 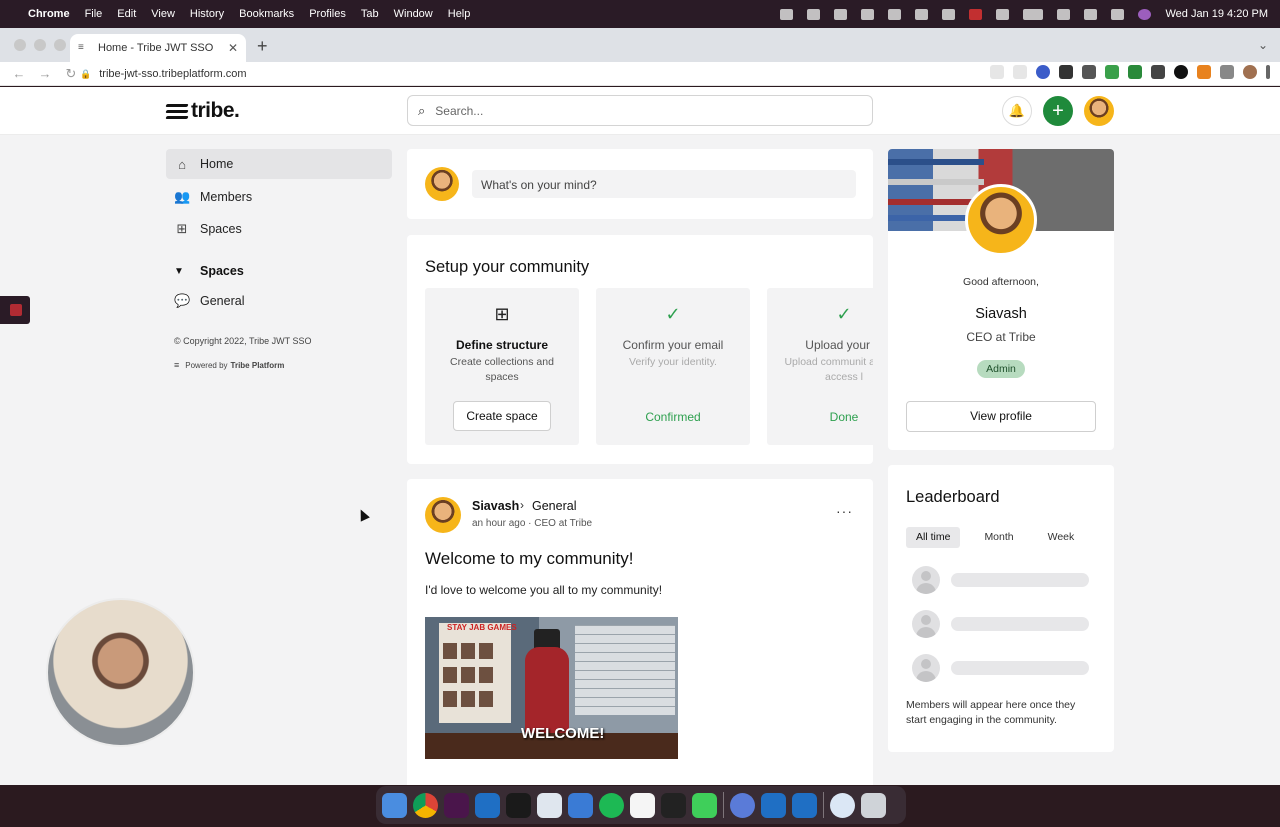 What do you see at coordinates (518, 805) in the screenshot?
I see `terminal-icon` at bounding box center [518, 805].